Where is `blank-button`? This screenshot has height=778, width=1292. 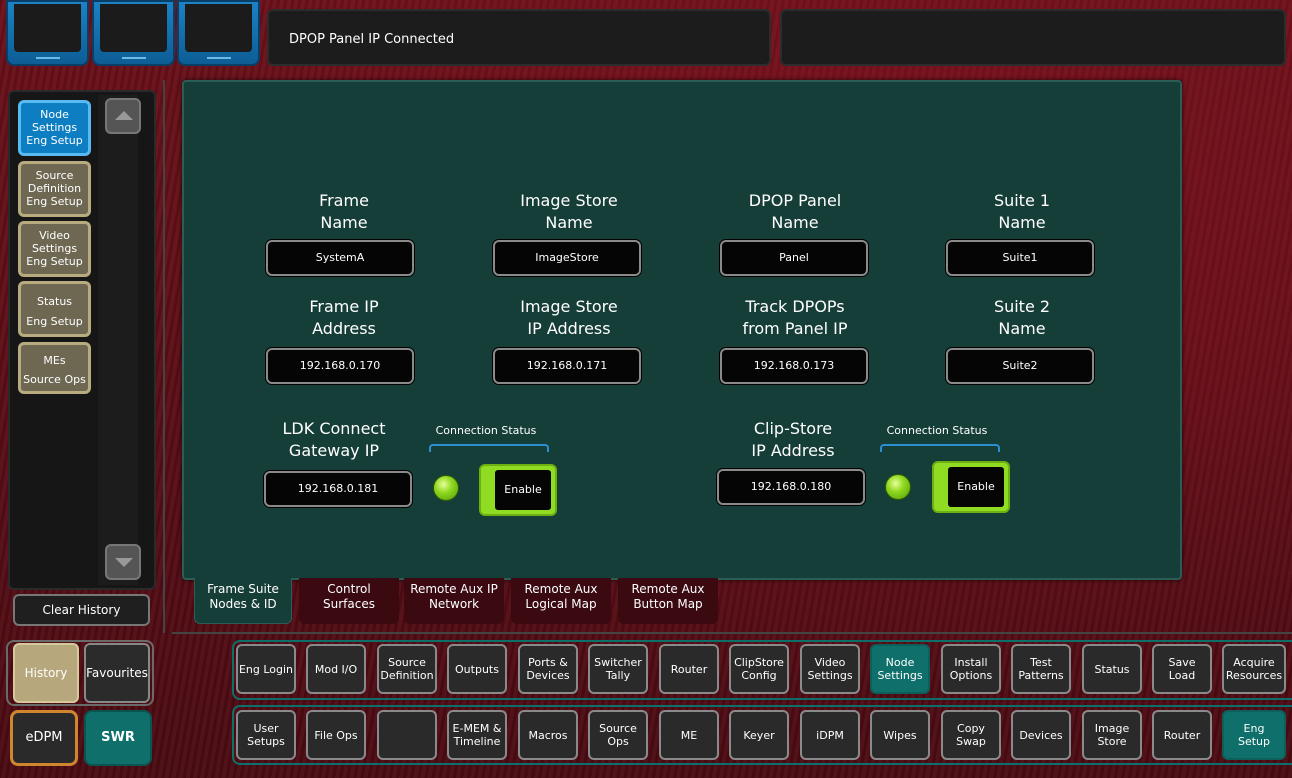 blank-button is located at coordinates (407, 735).